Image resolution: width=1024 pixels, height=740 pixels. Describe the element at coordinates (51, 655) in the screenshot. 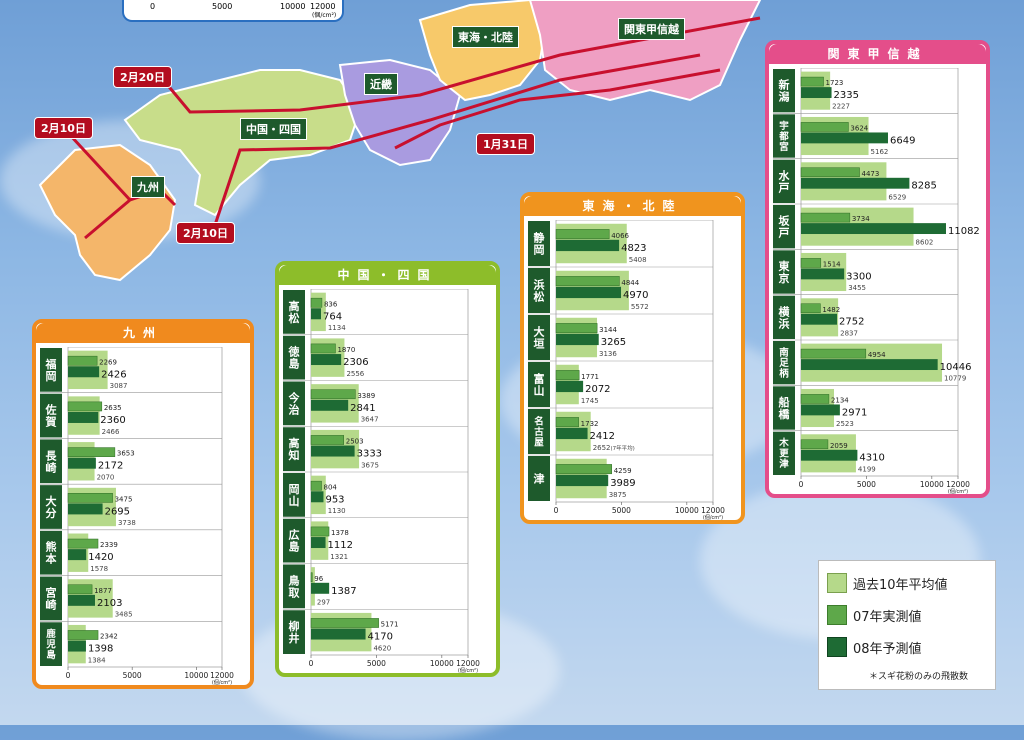

I see `category-label: 島` at that location.